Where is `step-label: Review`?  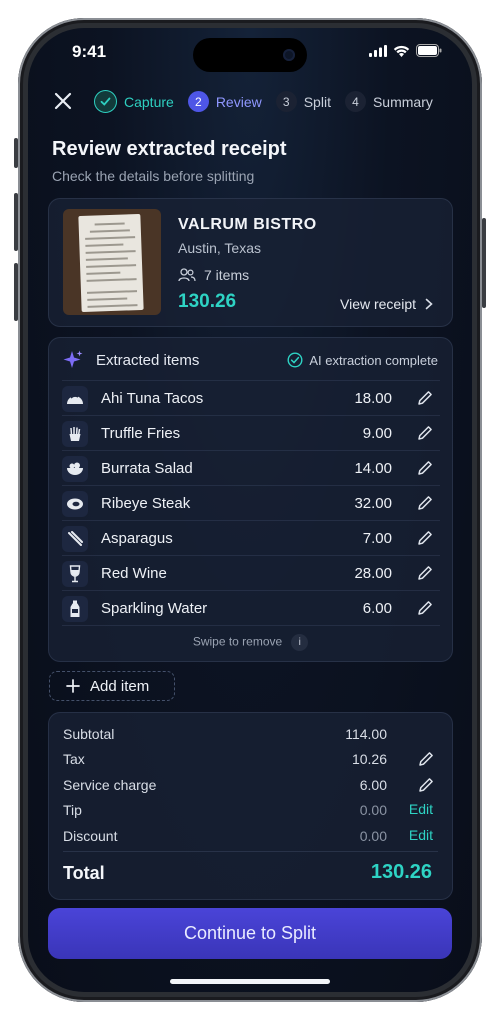
step-label: Review is located at coordinates (238, 101).